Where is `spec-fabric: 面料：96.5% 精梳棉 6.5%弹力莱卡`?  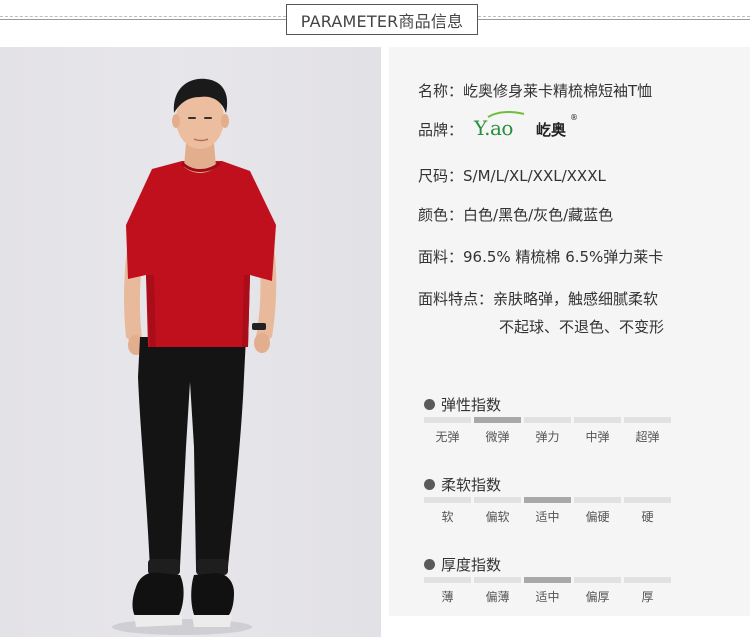 spec-fabric: 面料：96.5% 精梳棉 6.5%弹力莱卡 is located at coordinates (540, 256).